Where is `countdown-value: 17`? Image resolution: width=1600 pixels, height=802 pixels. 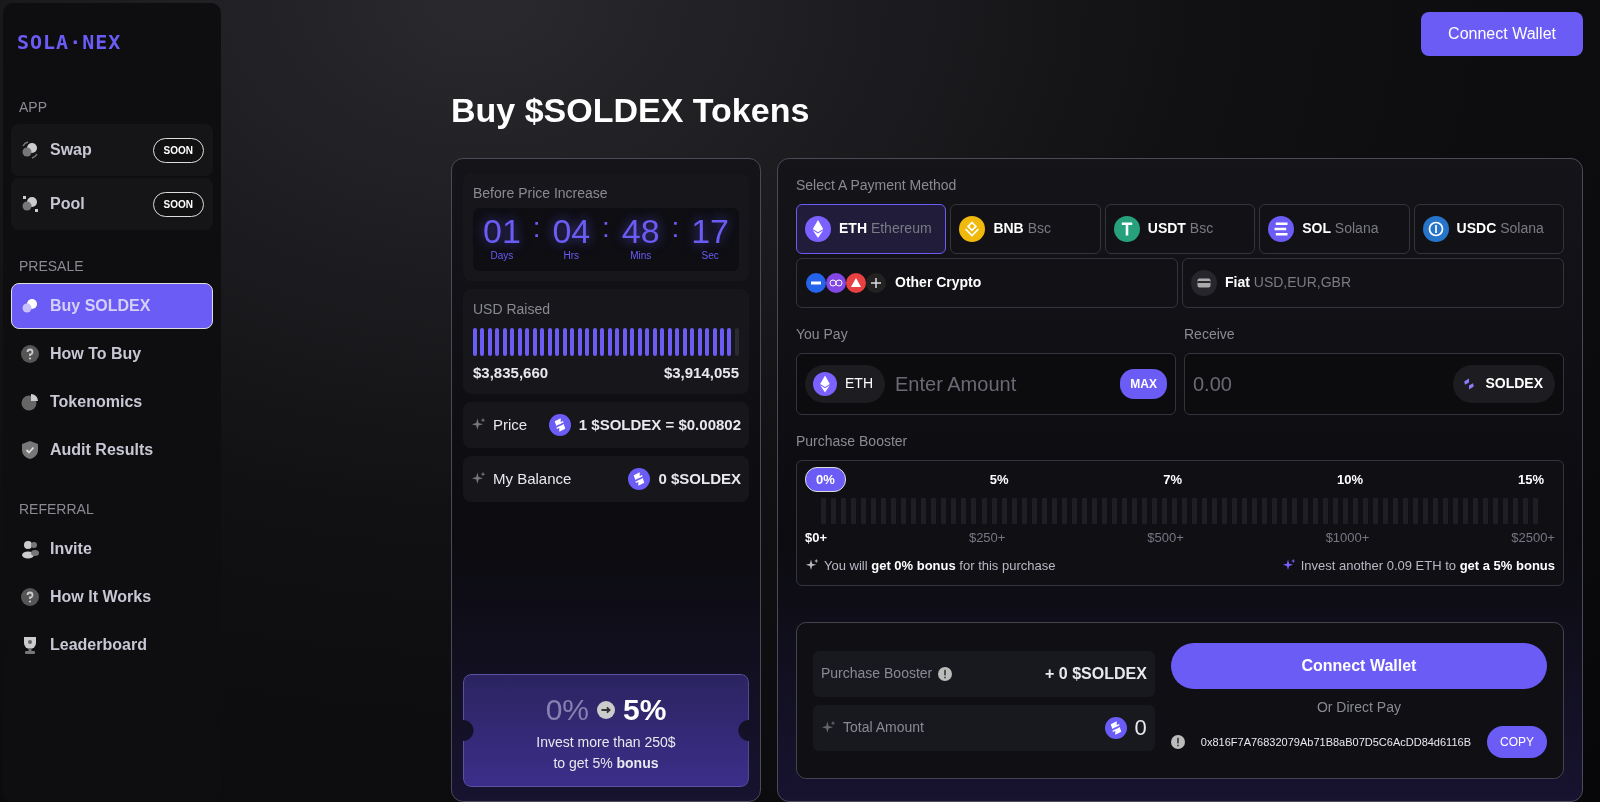
countdown-value: 17 is located at coordinates (710, 230).